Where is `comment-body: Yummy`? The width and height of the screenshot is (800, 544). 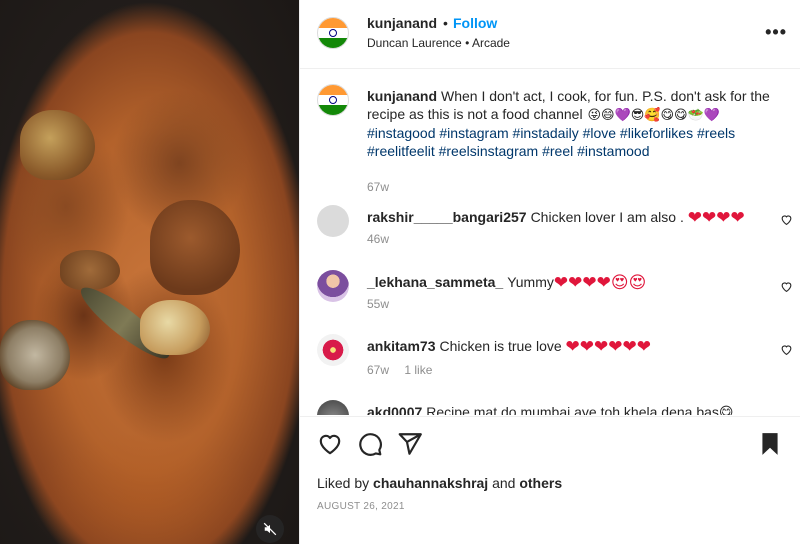
comment-body: Yummy is located at coordinates (530, 282).